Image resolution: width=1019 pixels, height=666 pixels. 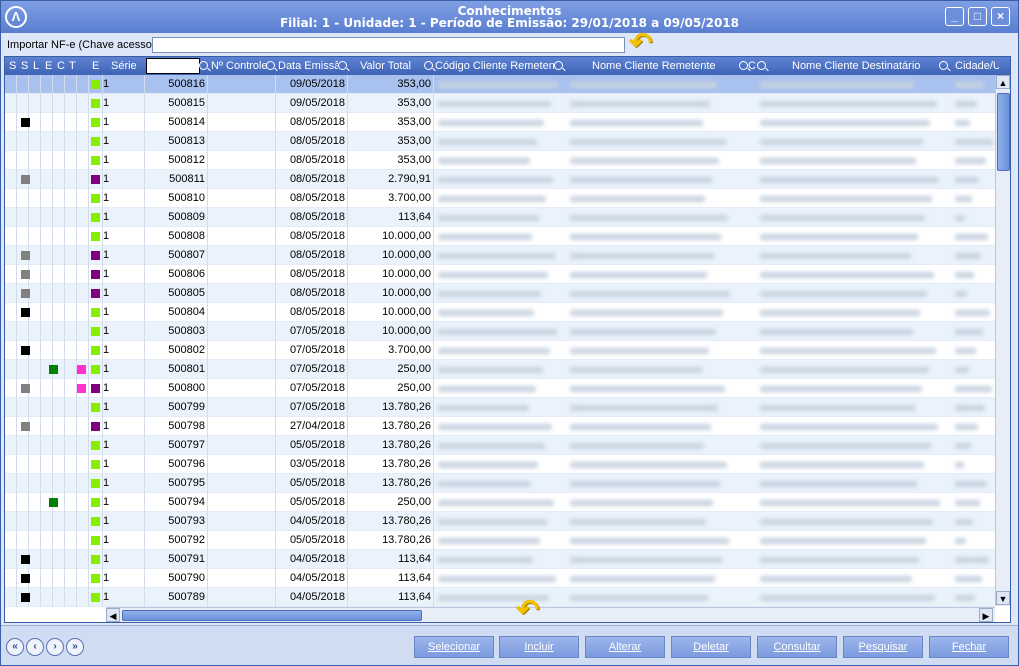 What do you see at coordinates (500, 407) in the screenshot?
I see `table-row: 1 500799 07/05/2018 13.780,26` at bounding box center [500, 407].